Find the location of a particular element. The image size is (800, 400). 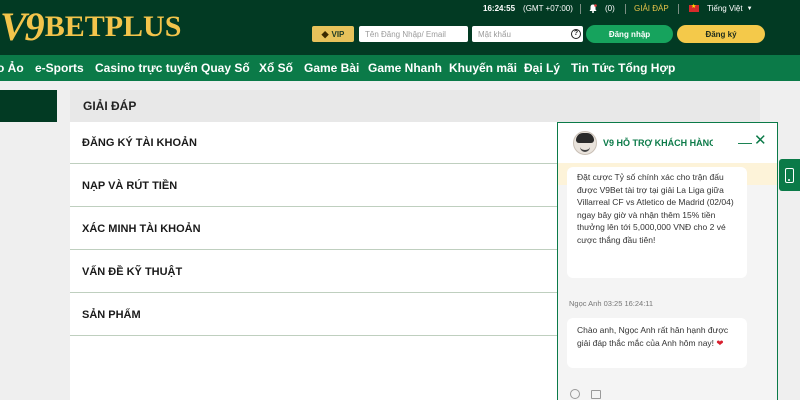

login-button: Đăng nhập is located at coordinates (629, 34).